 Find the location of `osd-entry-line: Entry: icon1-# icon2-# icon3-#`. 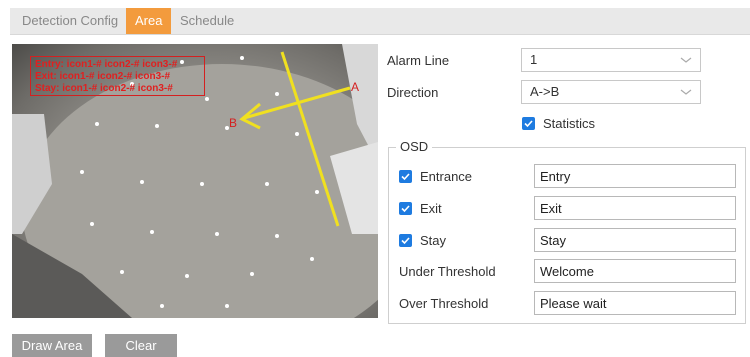

osd-entry-line: Entry: icon1-# icon2-# icon3-# is located at coordinates (106, 64).